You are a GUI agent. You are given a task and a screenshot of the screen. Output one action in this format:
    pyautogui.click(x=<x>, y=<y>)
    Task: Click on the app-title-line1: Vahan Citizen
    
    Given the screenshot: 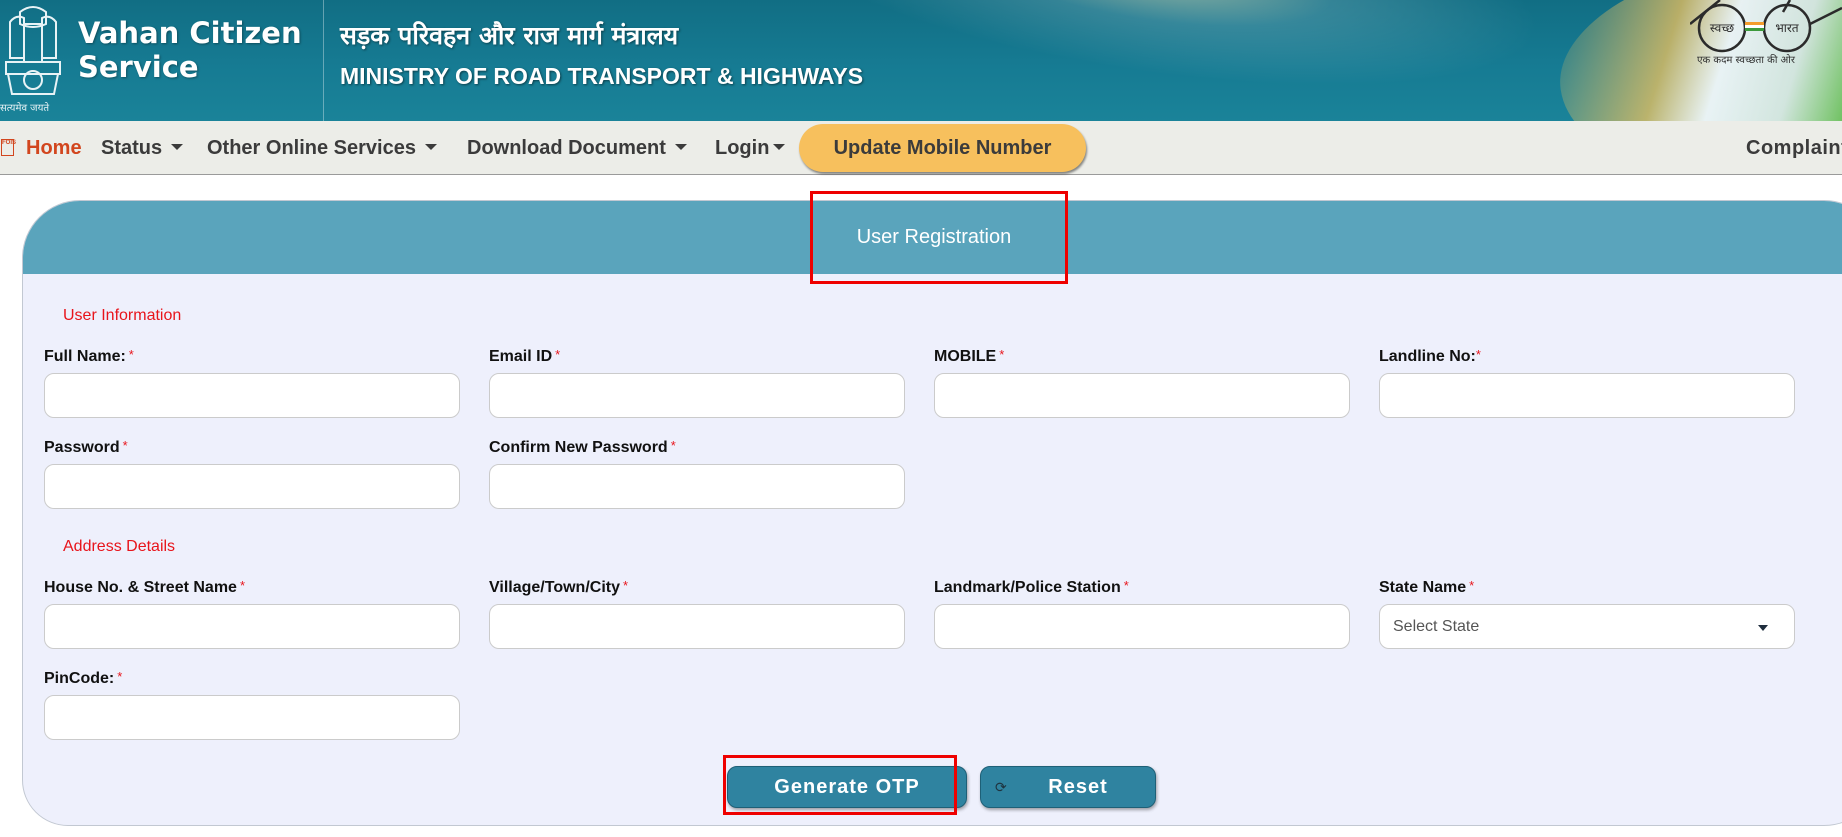 What is the action you would take?
    pyautogui.click(x=190, y=33)
    